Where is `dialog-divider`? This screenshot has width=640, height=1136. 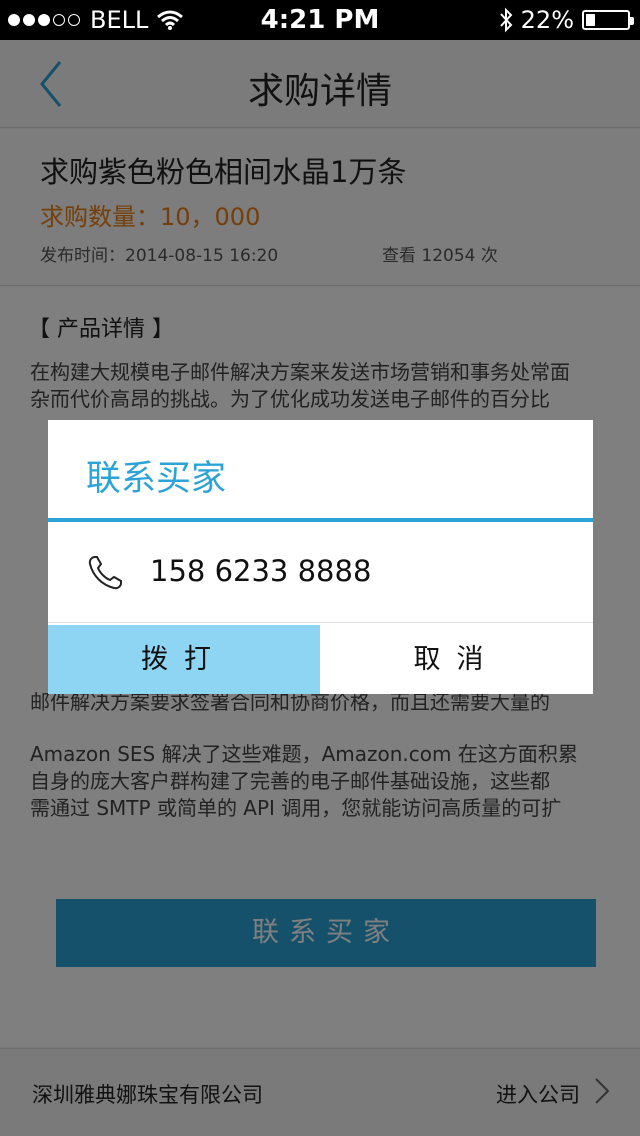
dialog-divider is located at coordinates (320, 520).